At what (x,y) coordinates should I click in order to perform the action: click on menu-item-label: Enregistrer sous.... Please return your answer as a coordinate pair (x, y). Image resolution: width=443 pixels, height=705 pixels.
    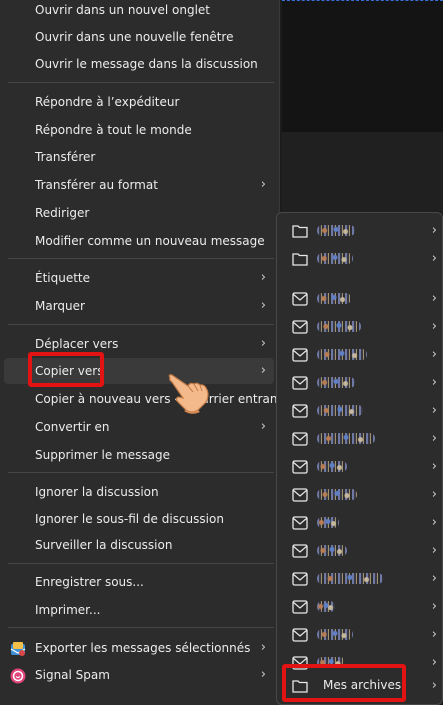
    Looking at the image, I should click on (89, 582).